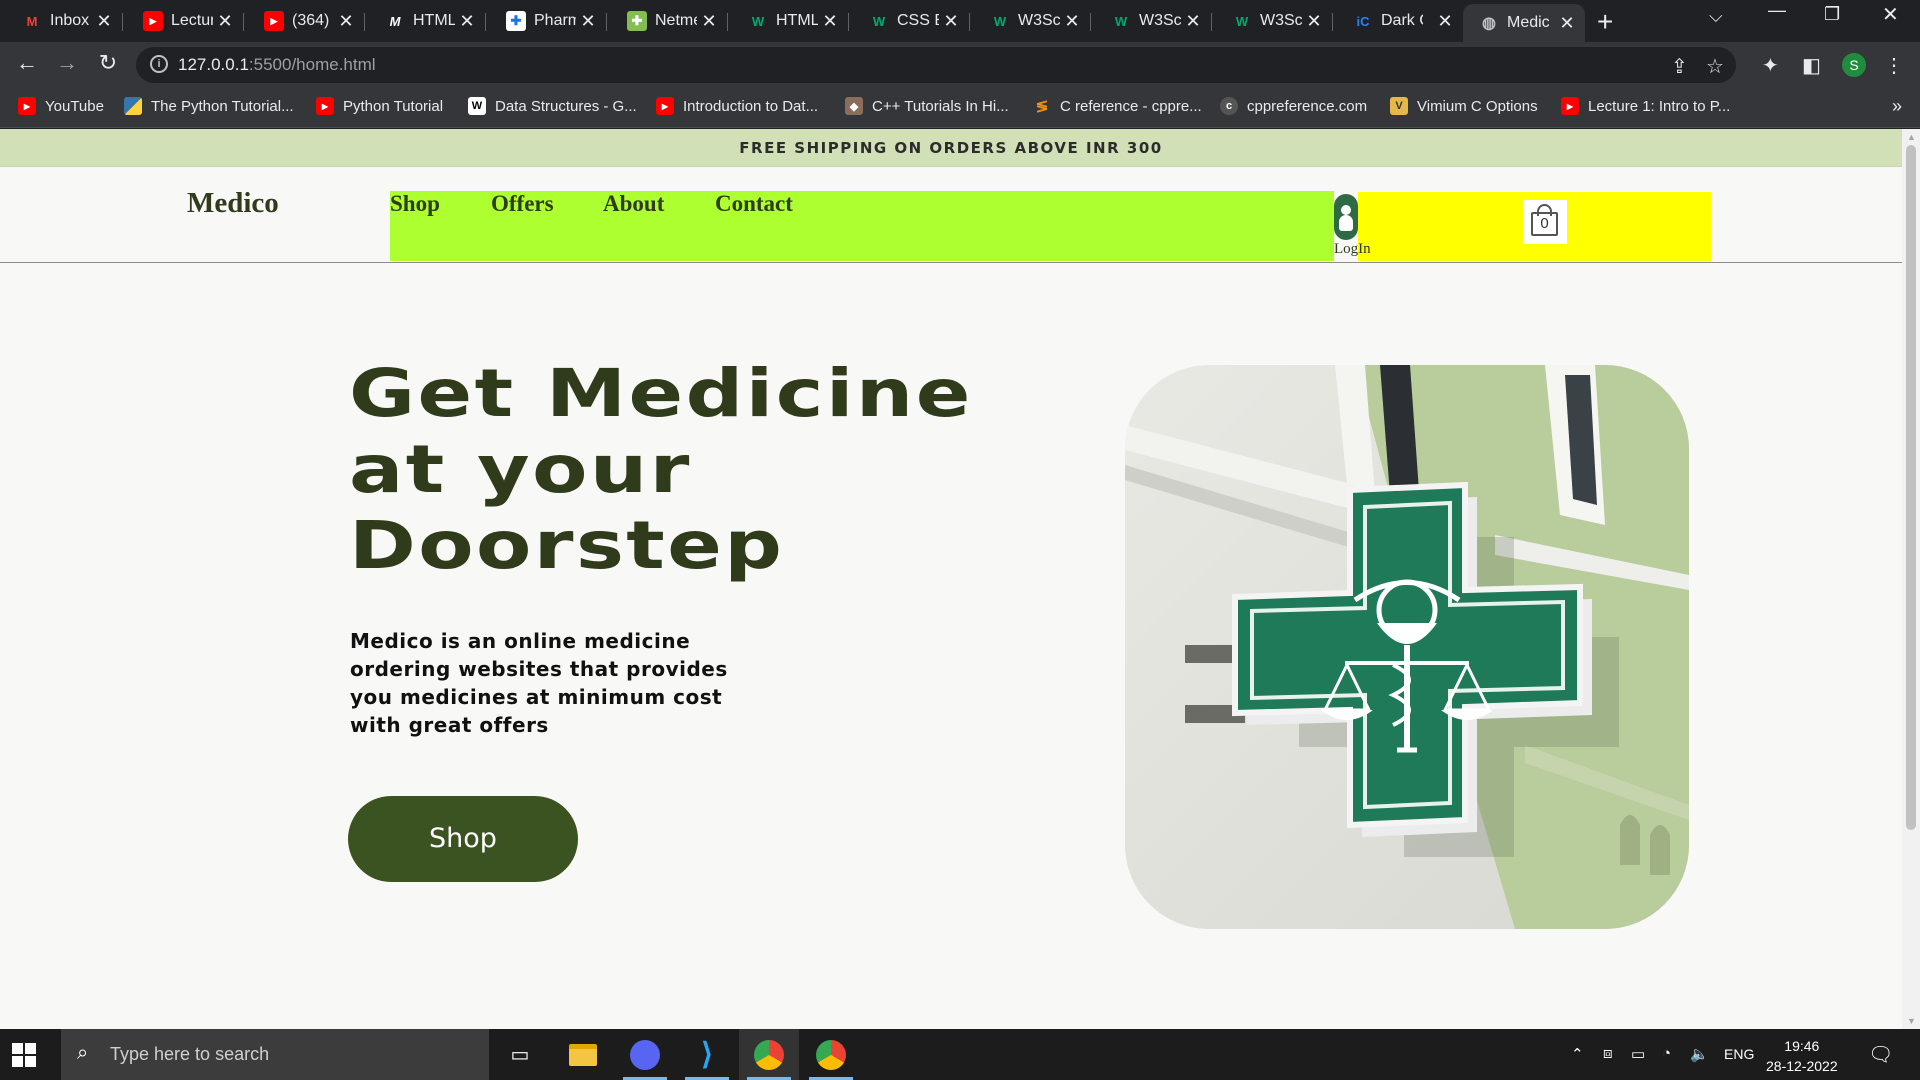 This screenshot has height=1080, width=1920. I want to click on nav-link-contact: Contact, so click(754, 204).